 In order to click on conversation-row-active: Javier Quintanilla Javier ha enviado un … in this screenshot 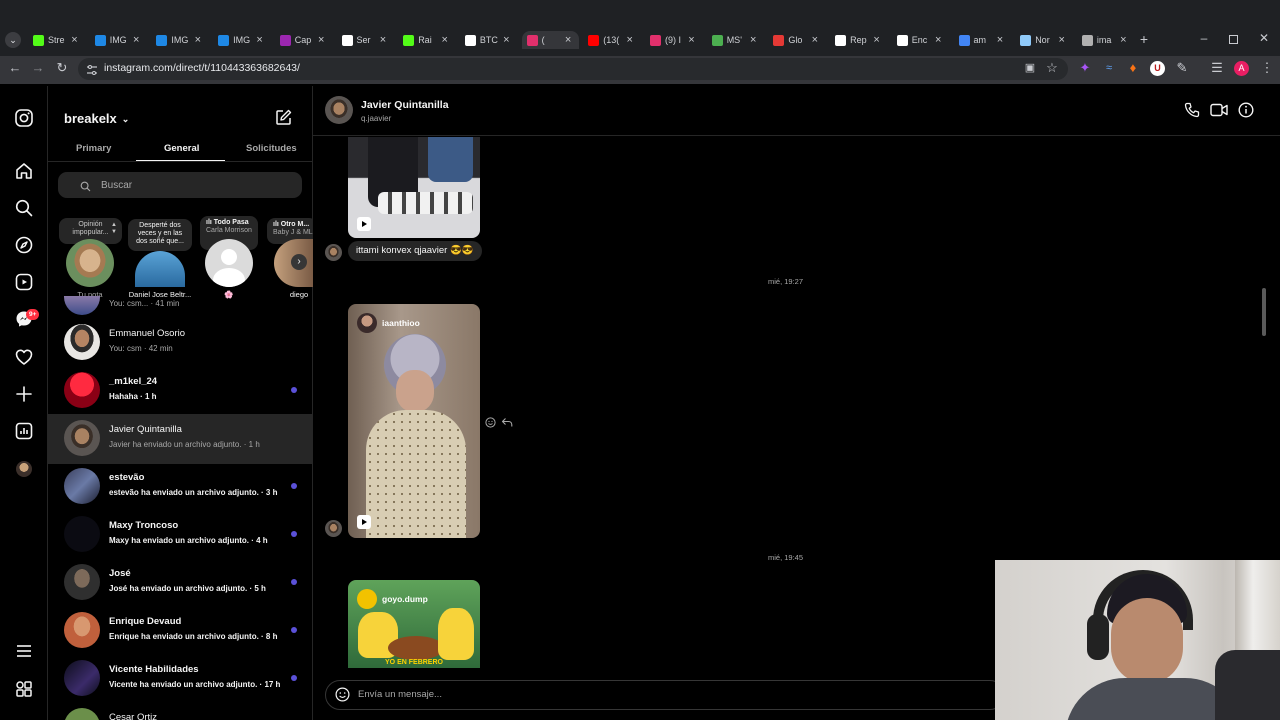, I will do `click(180, 439)`.